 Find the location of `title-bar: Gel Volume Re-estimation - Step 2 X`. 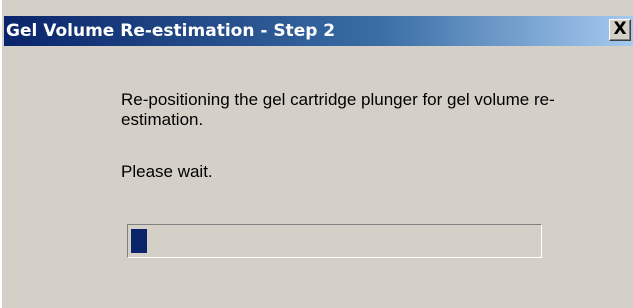

title-bar: Gel Volume Re-estimation - Step 2 X is located at coordinates (318, 31).